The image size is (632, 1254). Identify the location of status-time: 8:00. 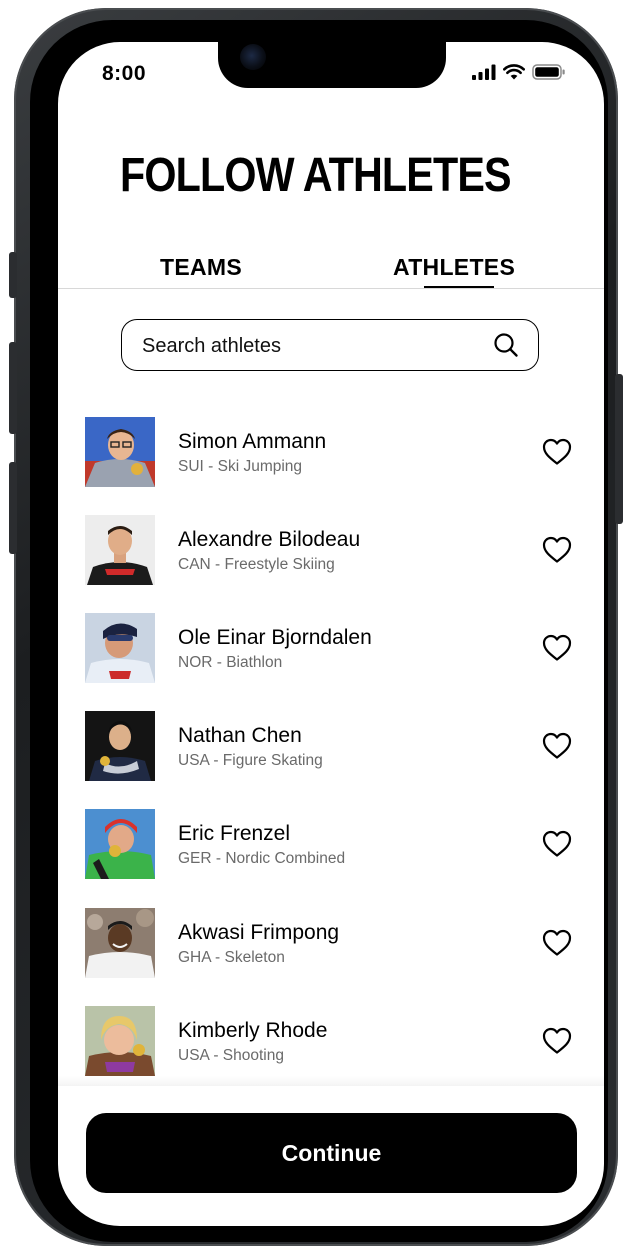
(124, 73).